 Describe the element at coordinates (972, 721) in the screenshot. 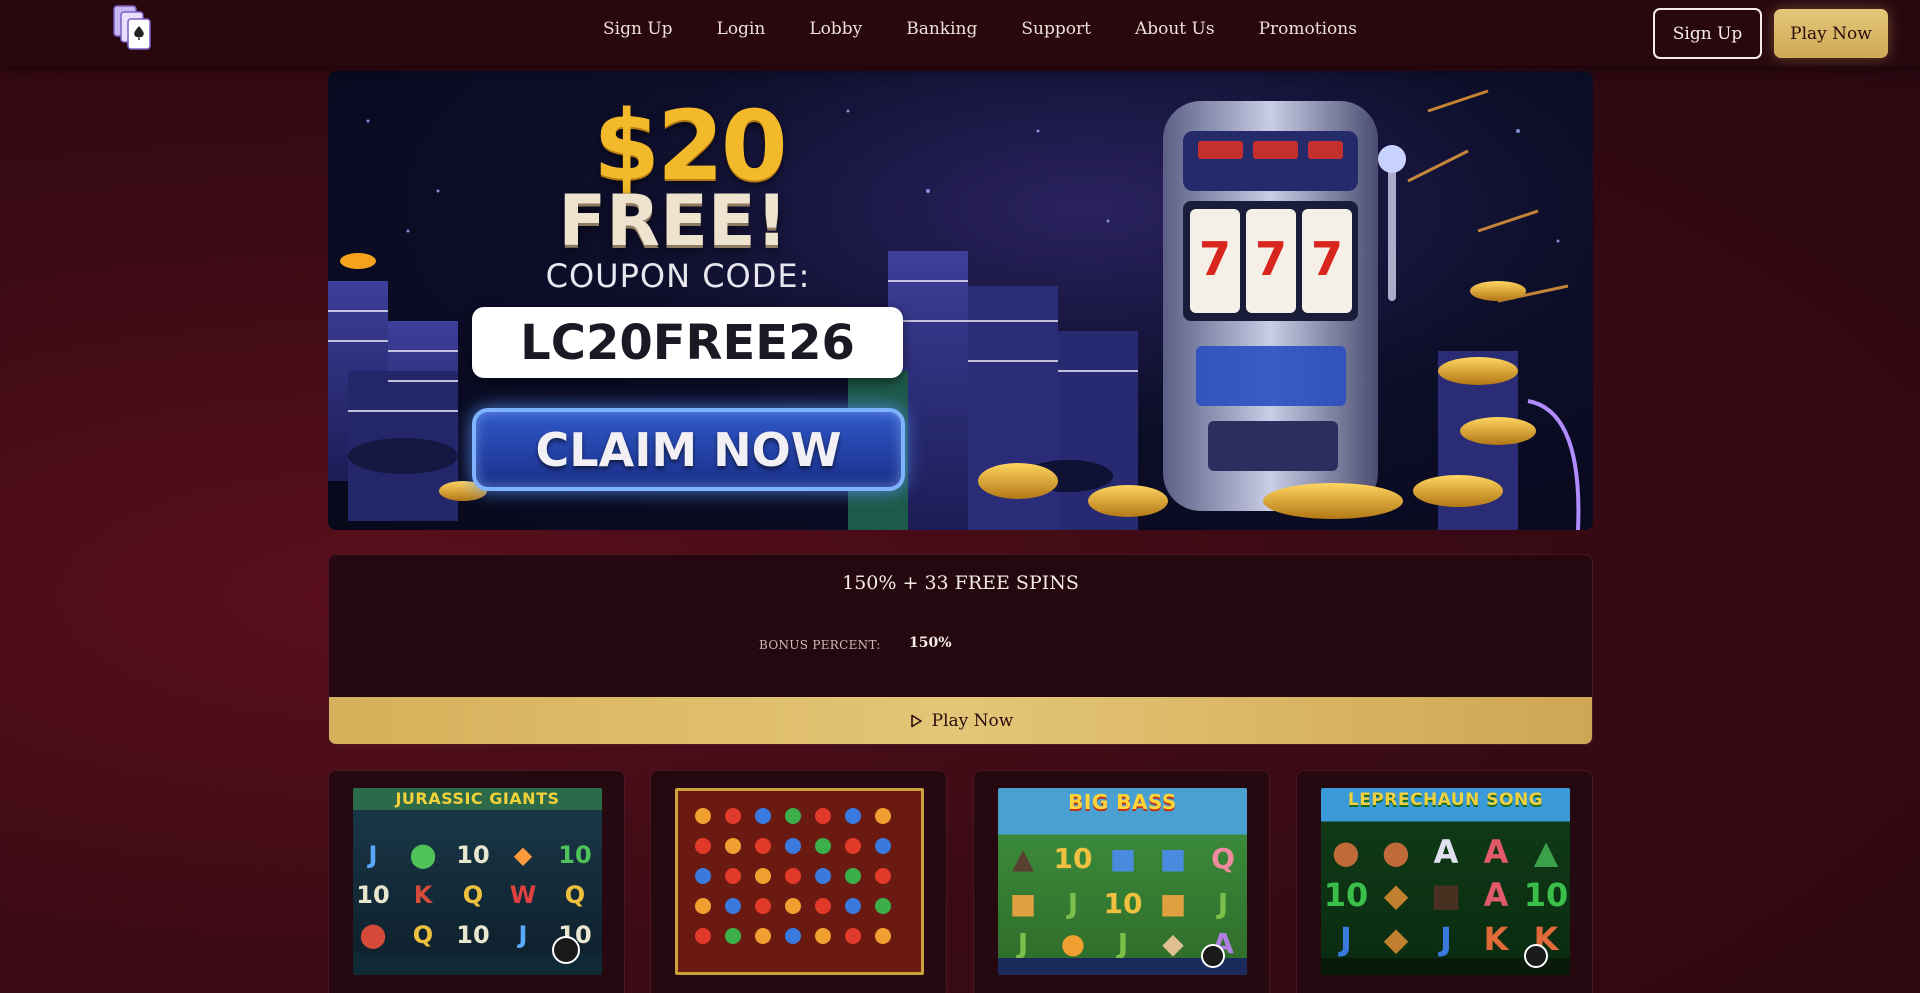

I see `bonus-play-now-label: Play Now` at that location.